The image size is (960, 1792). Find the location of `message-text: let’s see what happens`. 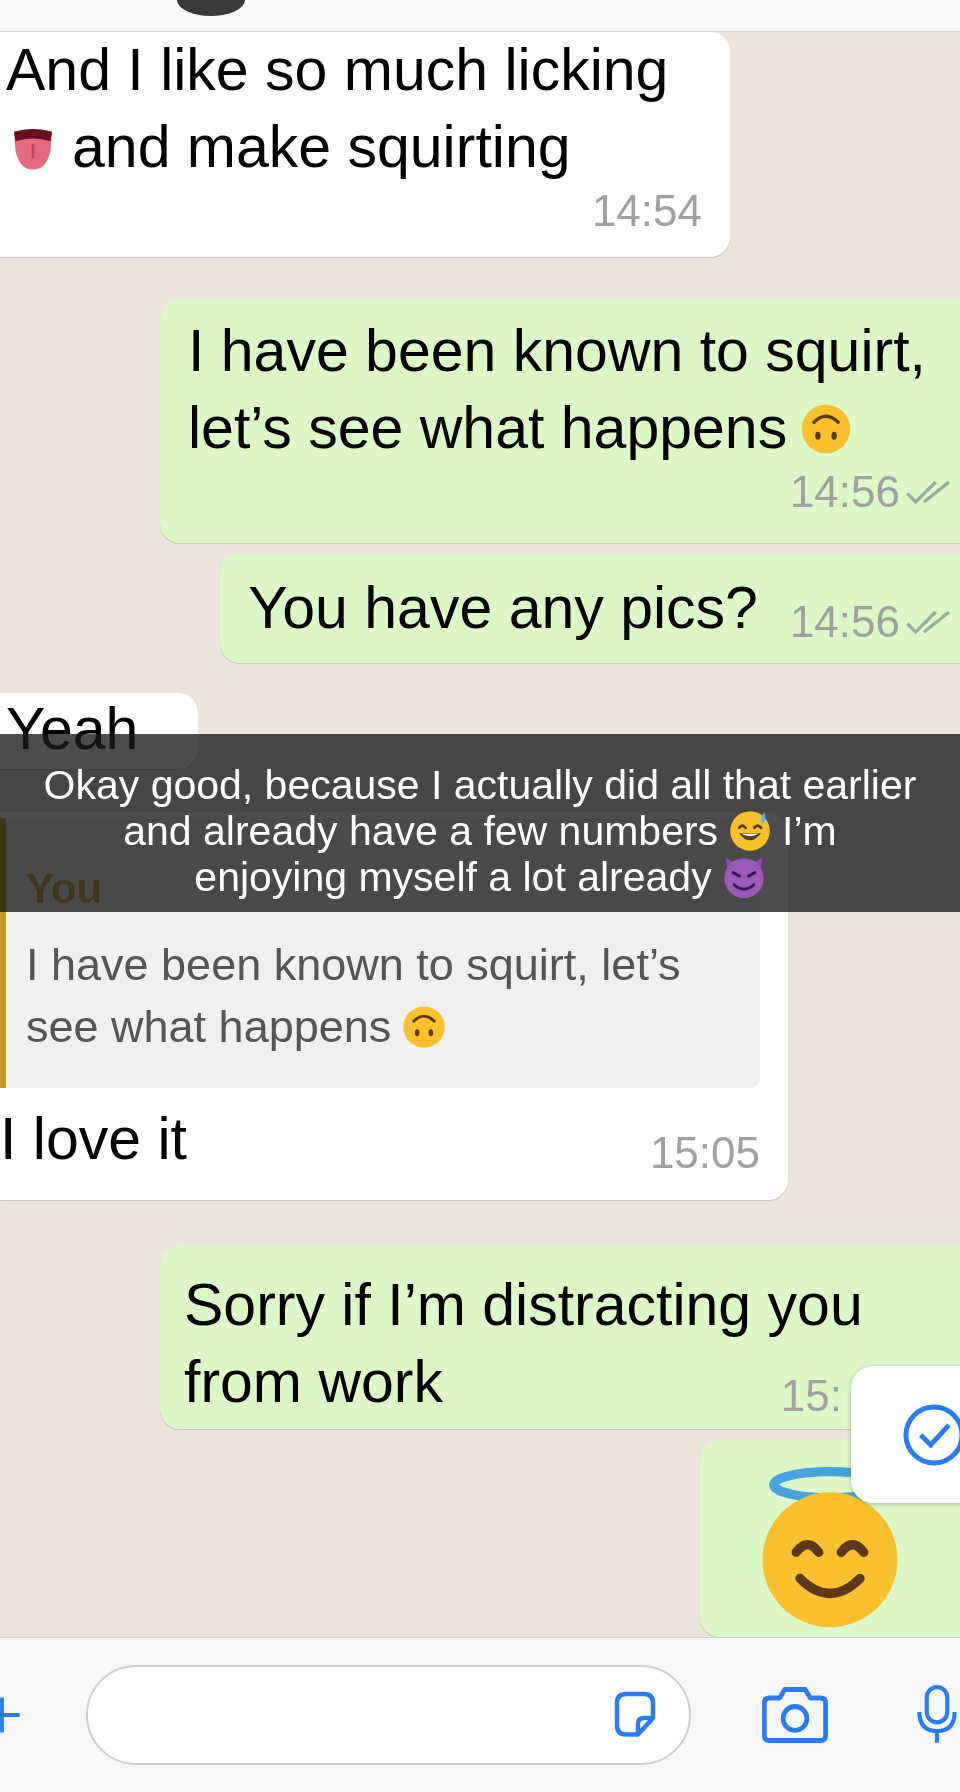

message-text: let’s see what happens is located at coordinates (488, 428).